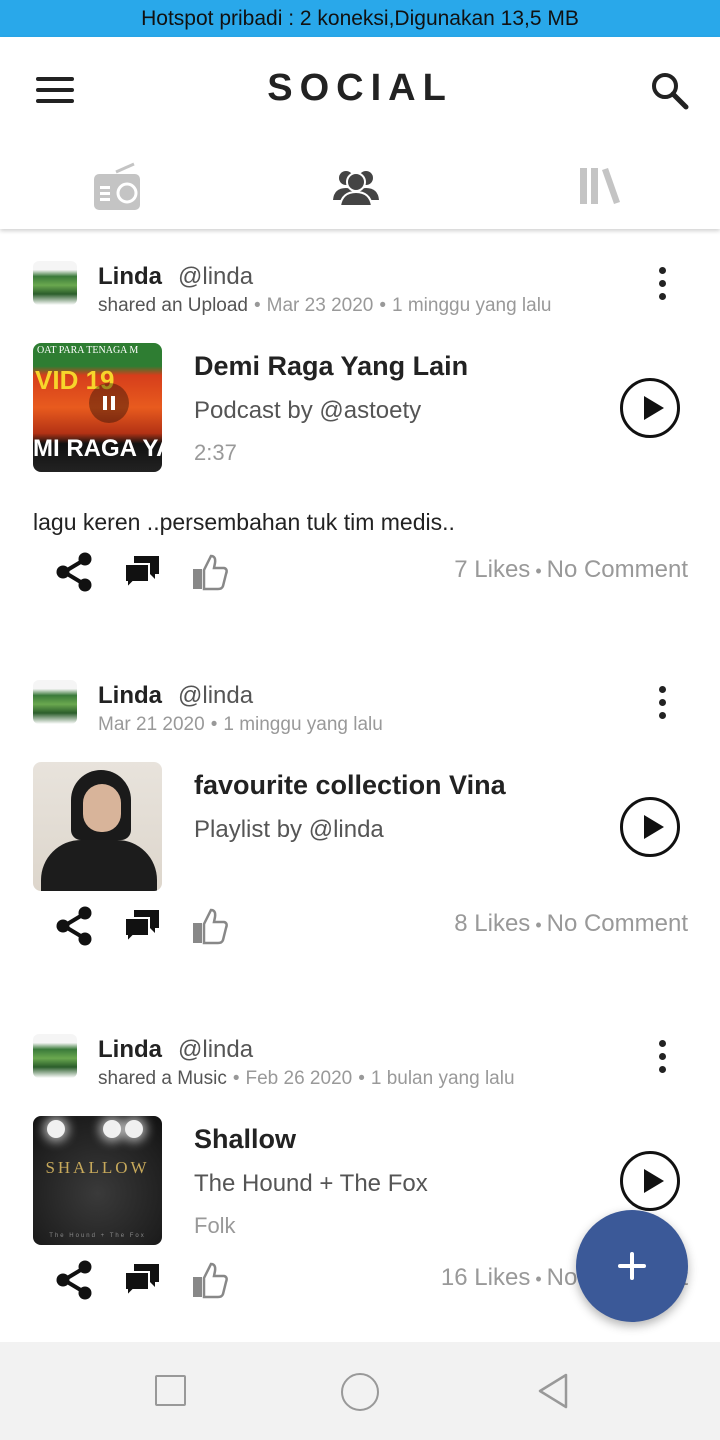 This screenshot has height=1440, width=720. I want to click on pause-icon, so click(109, 403).